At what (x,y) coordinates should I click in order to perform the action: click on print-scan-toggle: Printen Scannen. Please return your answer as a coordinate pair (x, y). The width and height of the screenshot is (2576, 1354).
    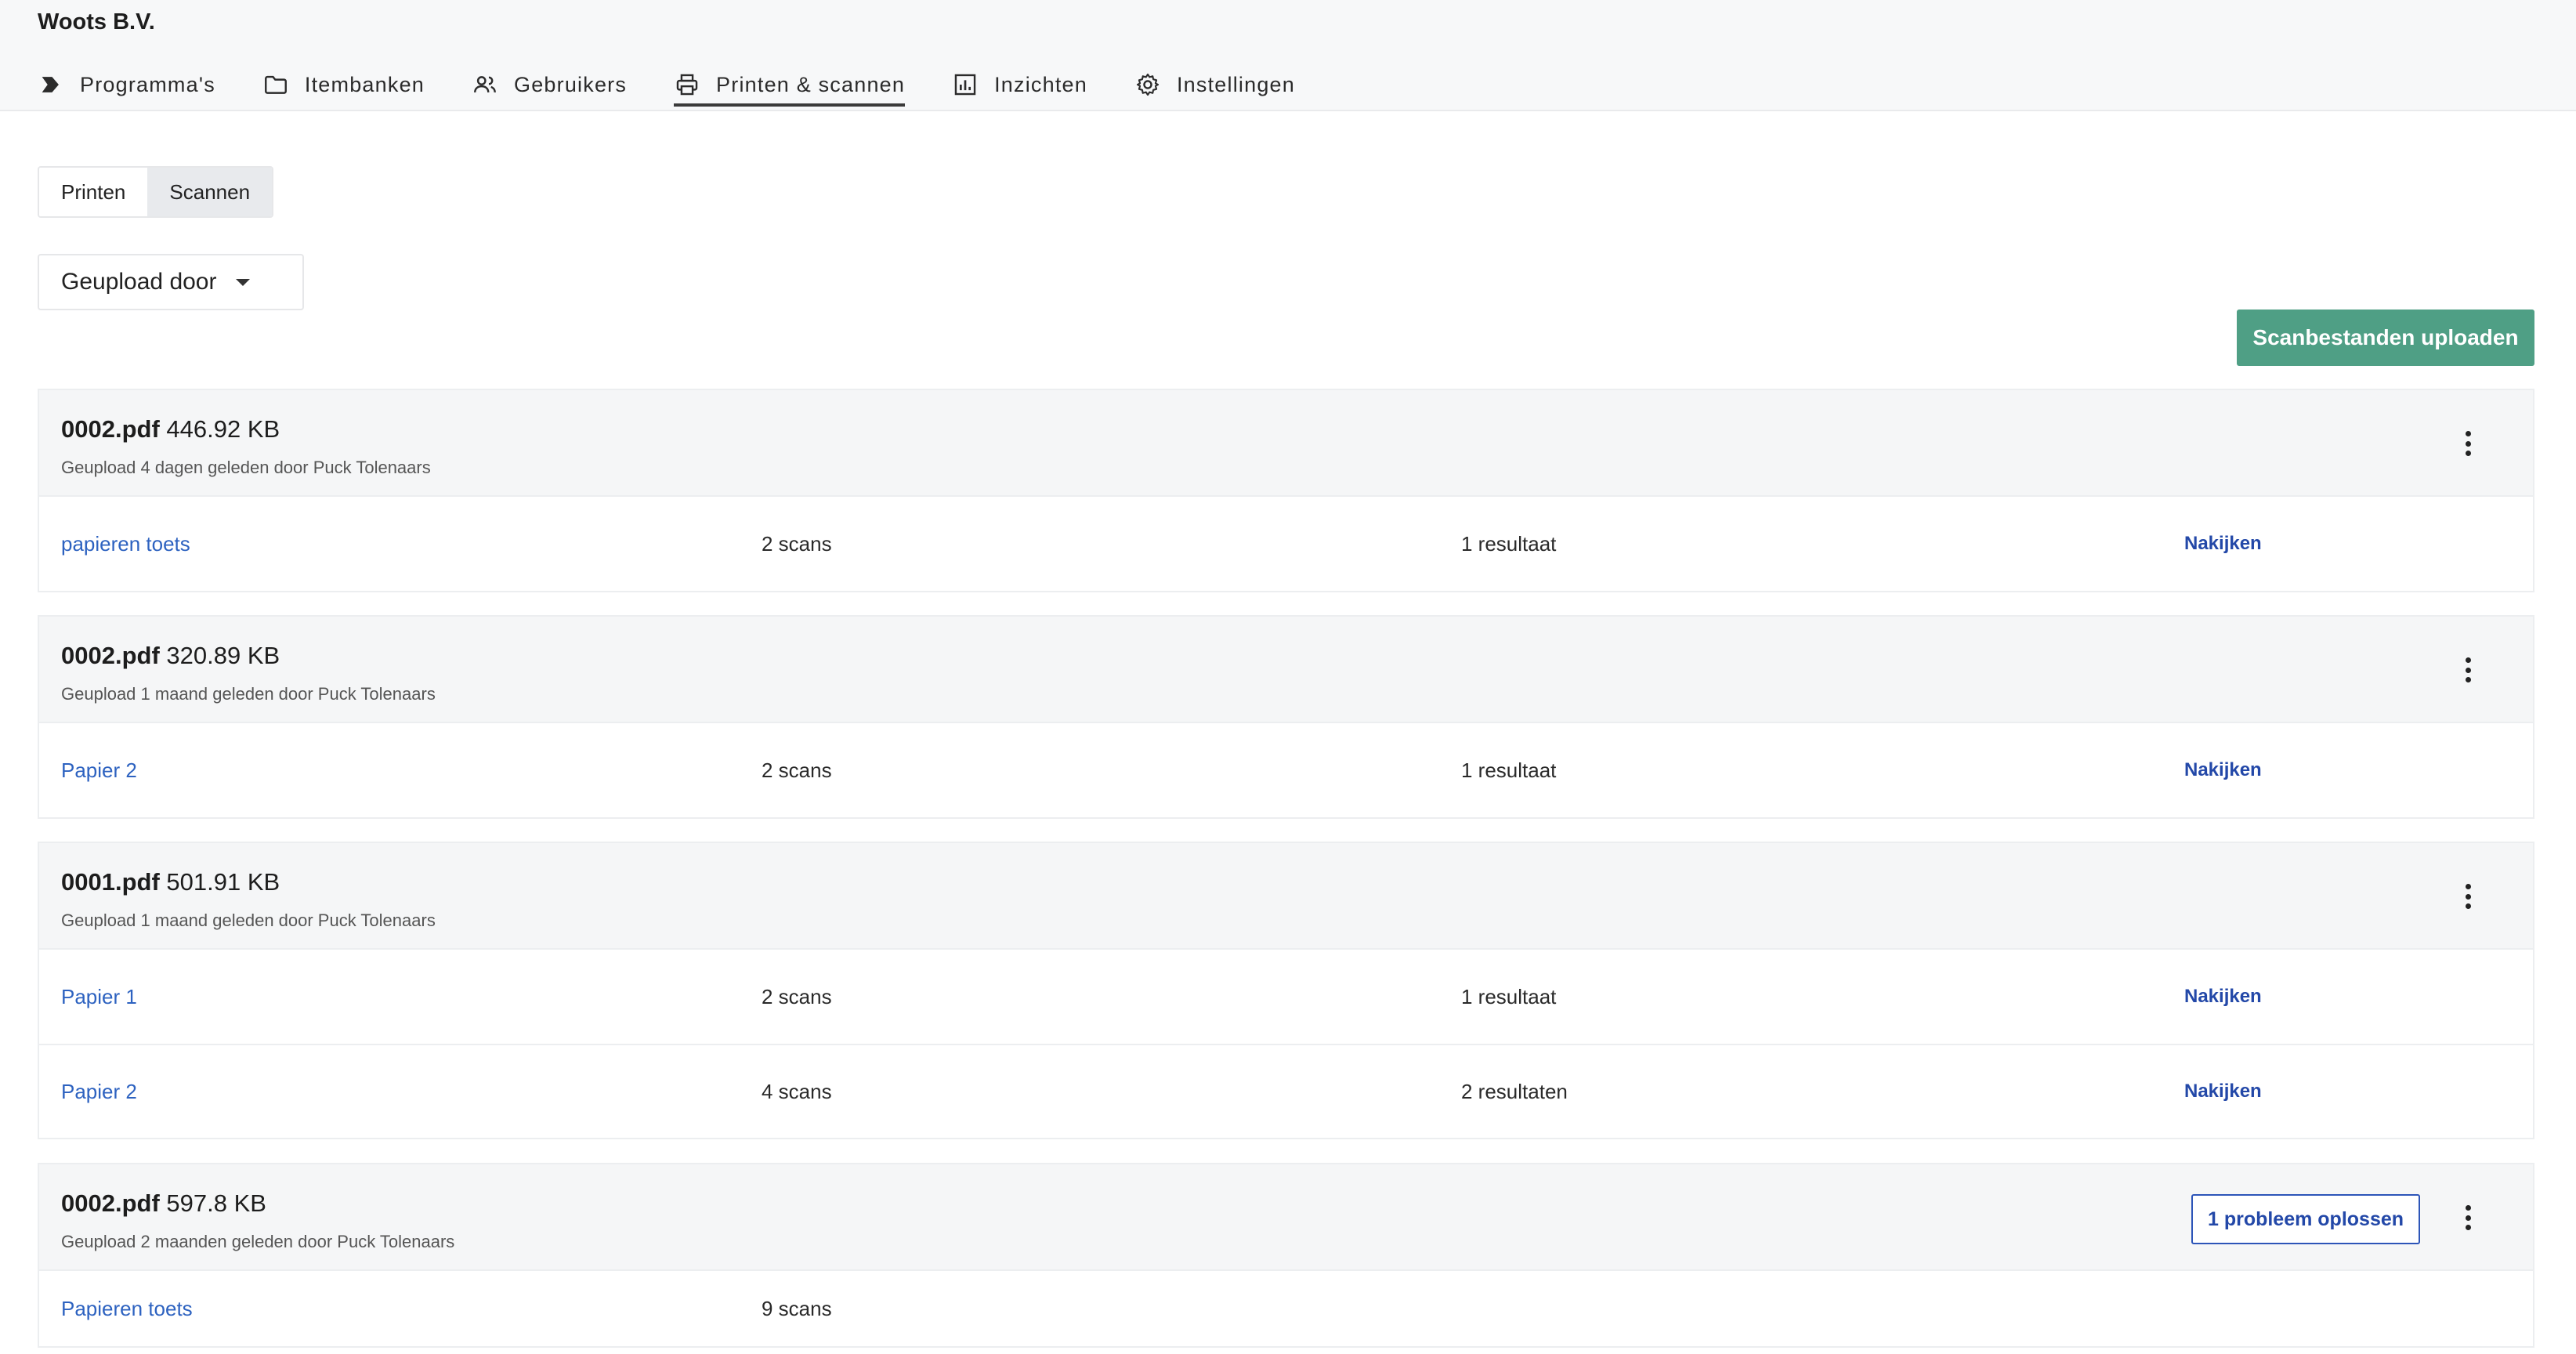
    Looking at the image, I should click on (156, 192).